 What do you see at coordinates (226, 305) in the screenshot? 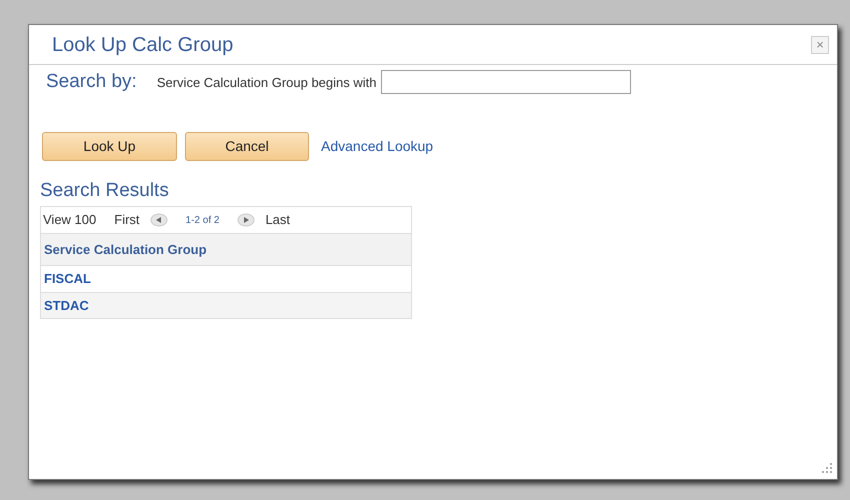
I see `result-link: STDAC` at bounding box center [226, 305].